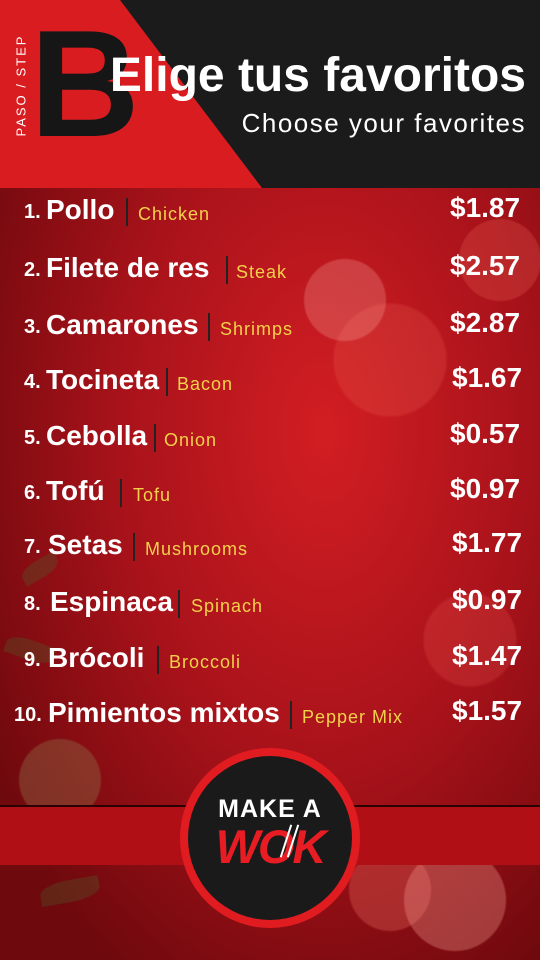 The image size is (540, 960). What do you see at coordinates (128, 267) in the screenshot?
I see `item-name-es: Filete de res` at bounding box center [128, 267].